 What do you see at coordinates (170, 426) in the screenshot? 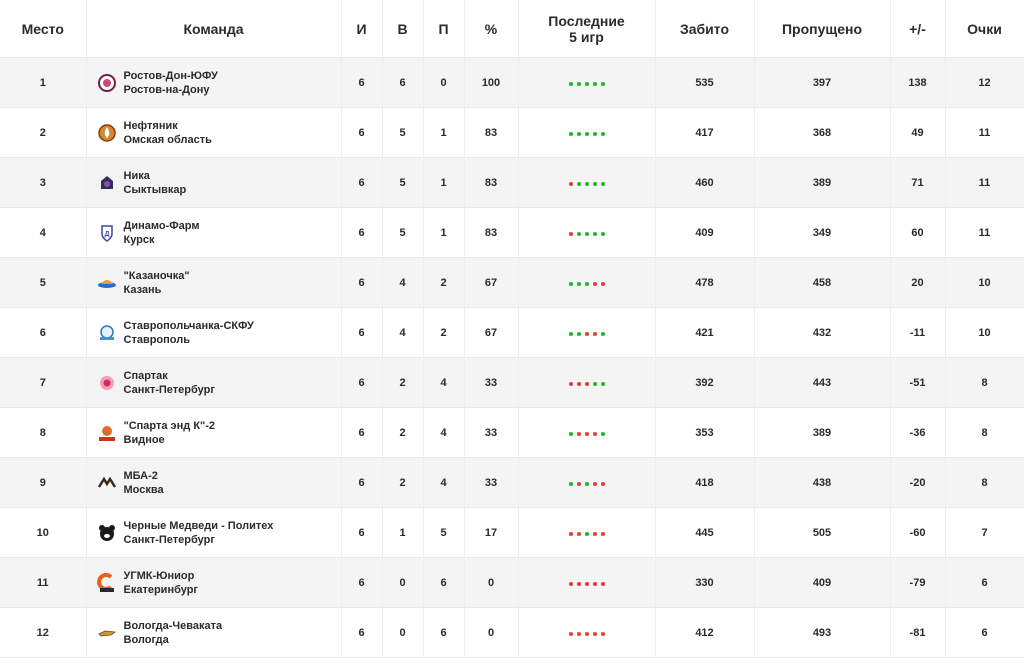
I see `team-name-link: "Спарта энд К"-2` at bounding box center [170, 426].